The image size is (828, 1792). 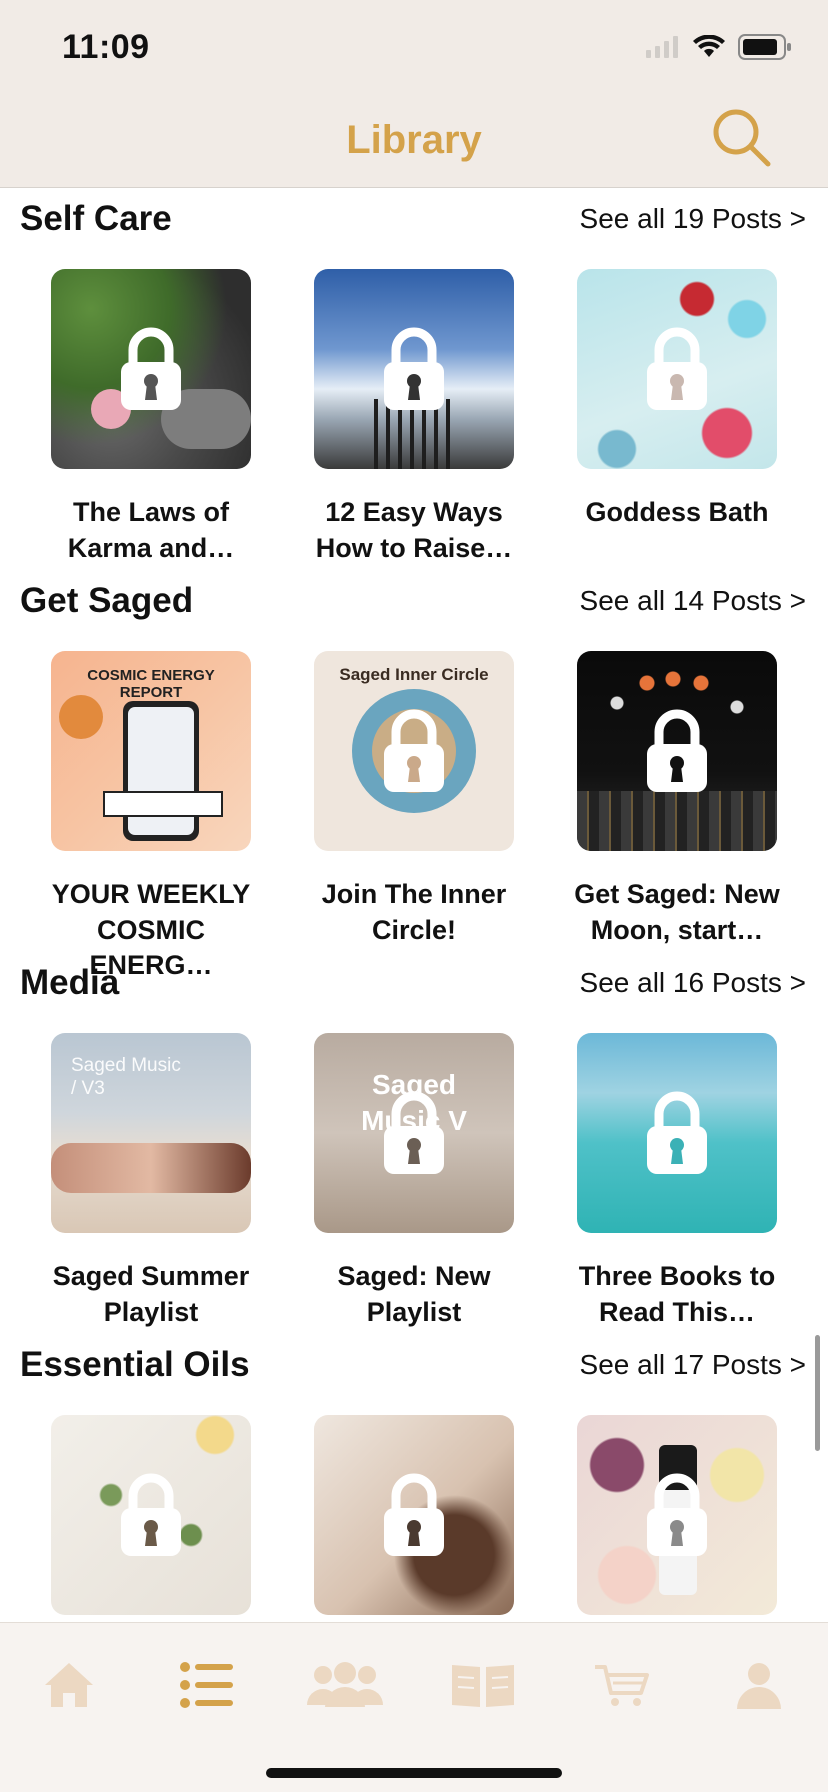 I want to click on tab-library, so click(x=207, y=1685).